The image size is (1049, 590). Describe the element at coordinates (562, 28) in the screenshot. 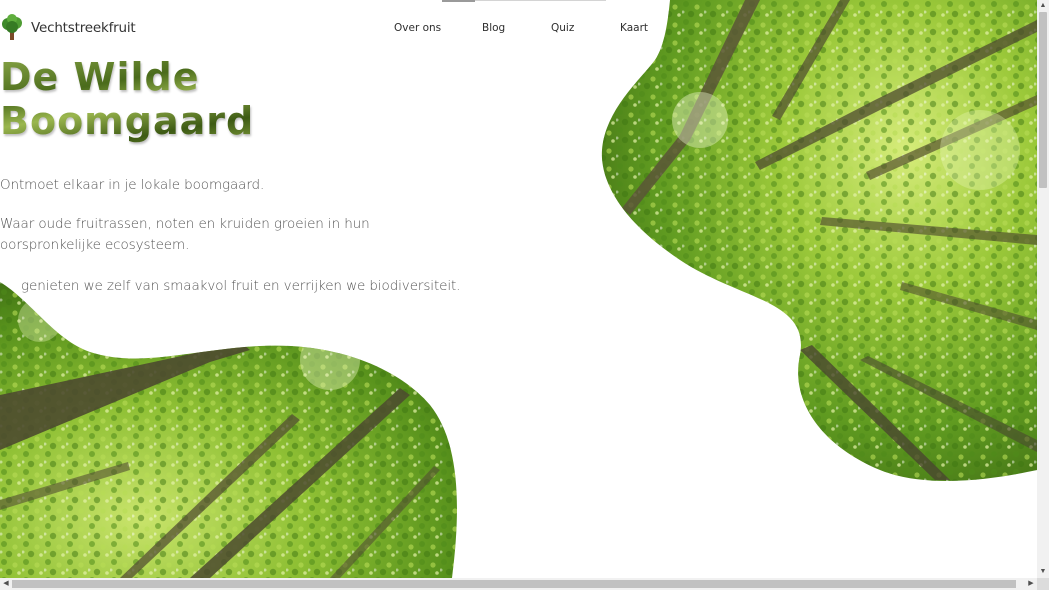

I see `nav-item-quiz: Quiz` at that location.